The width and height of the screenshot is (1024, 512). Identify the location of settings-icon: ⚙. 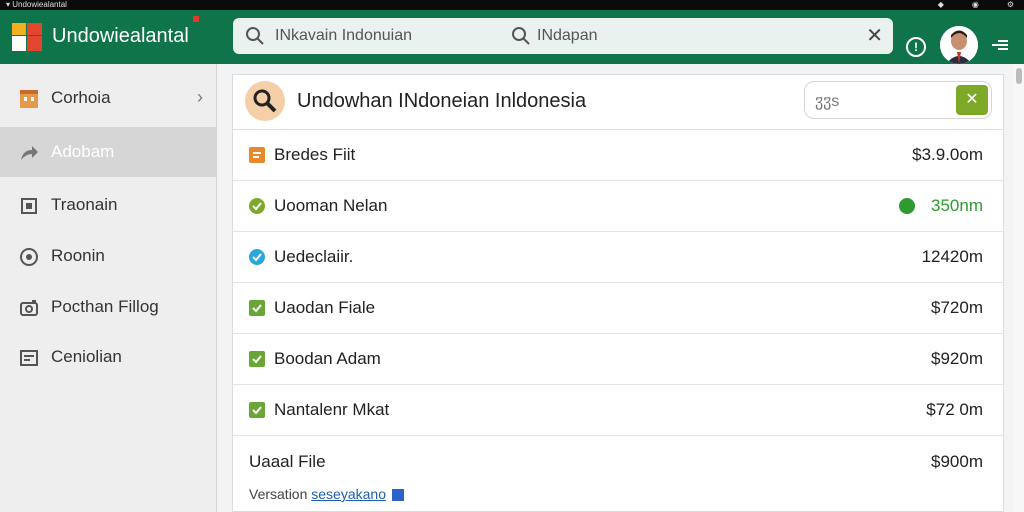
(1010, 4).